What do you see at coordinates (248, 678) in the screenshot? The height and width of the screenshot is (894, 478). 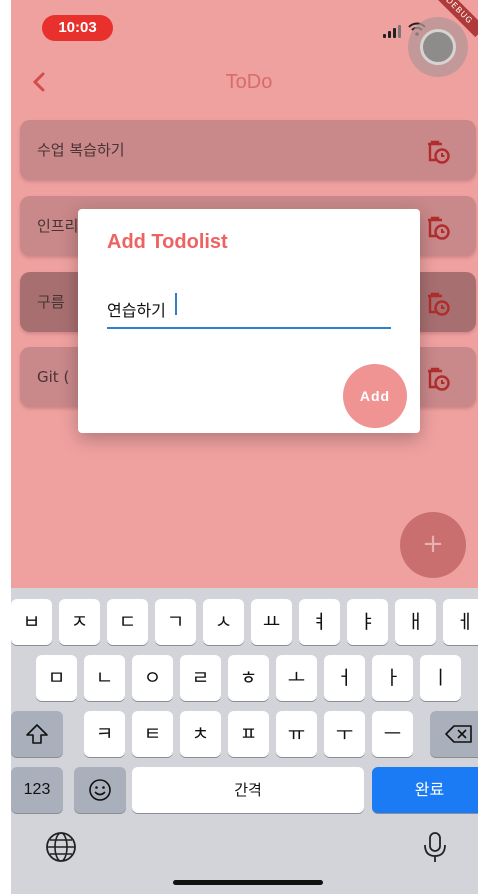 I see `key: ㅎ` at bounding box center [248, 678].